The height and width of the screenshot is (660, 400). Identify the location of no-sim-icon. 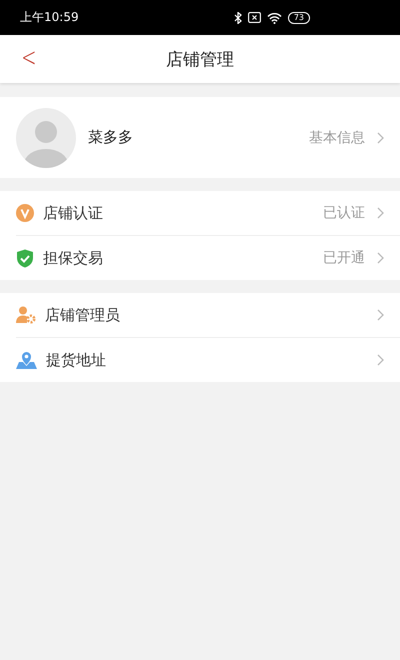
(254, 17).